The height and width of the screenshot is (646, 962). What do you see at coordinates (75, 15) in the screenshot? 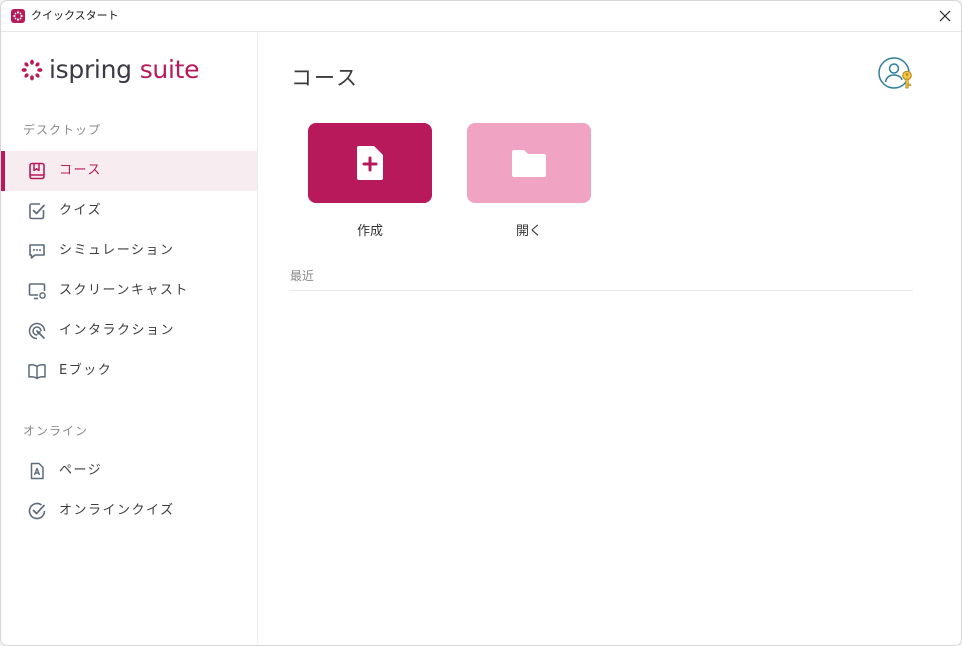
I see `window-title: クイックスタート` at bounding box center [75, 15].